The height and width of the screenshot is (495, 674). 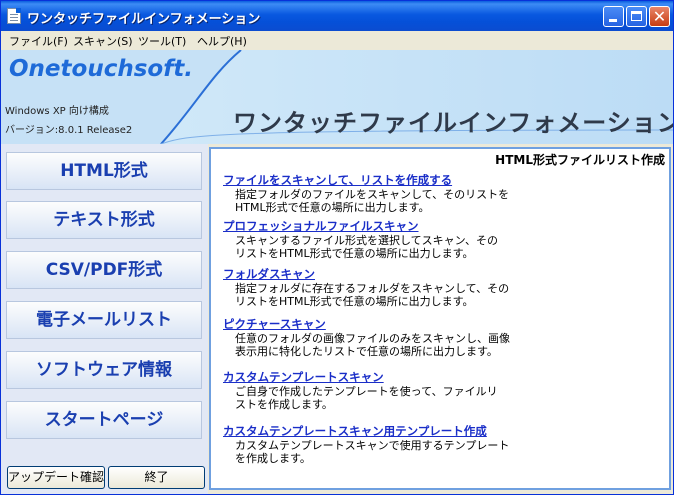 I want to click on document-icon, so click(x=14, y=16).